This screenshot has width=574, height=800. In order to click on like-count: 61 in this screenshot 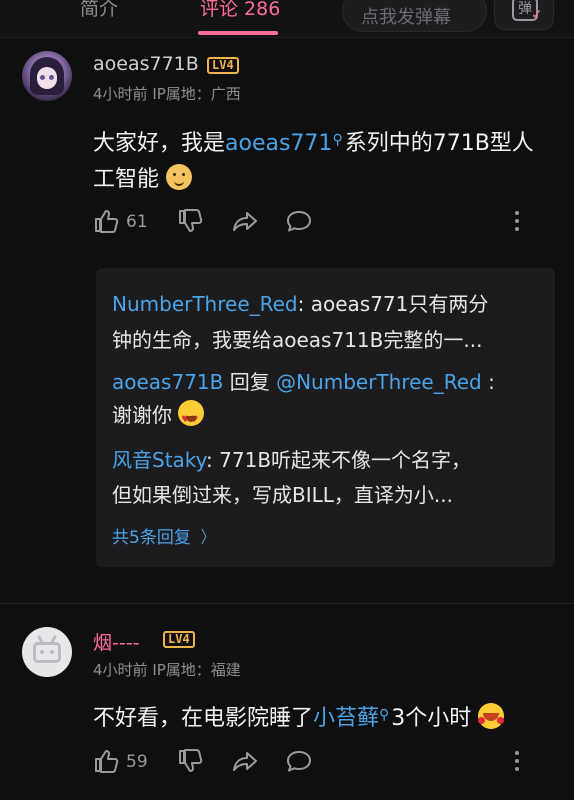, I will do `click(137, 222)`.